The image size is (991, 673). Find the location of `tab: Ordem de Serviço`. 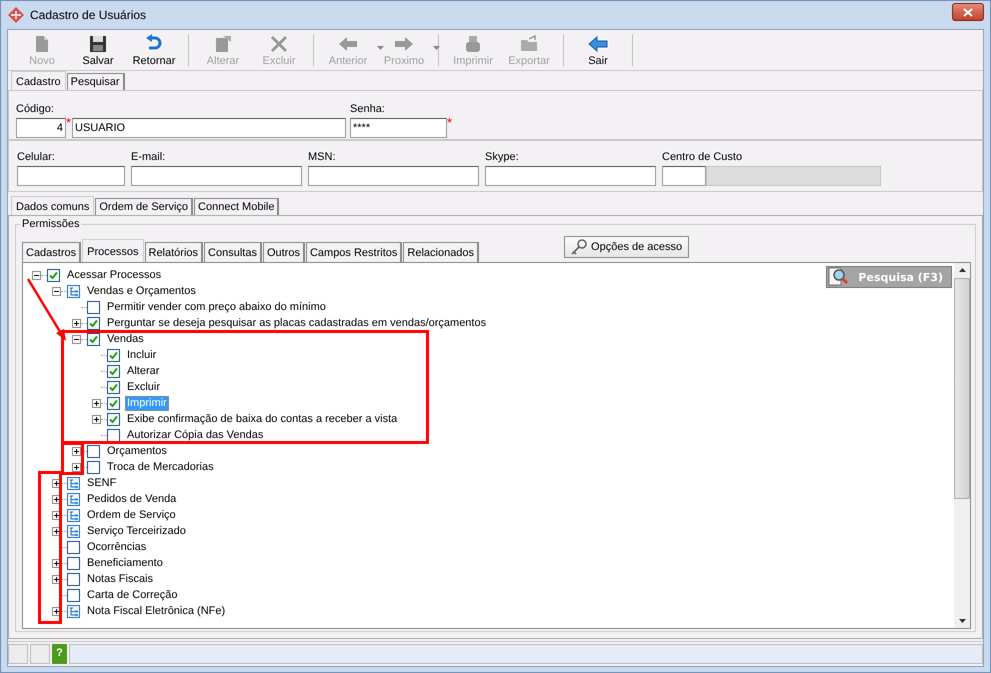

tab: Ordem de Serviço is located at coordinates (144, 206).